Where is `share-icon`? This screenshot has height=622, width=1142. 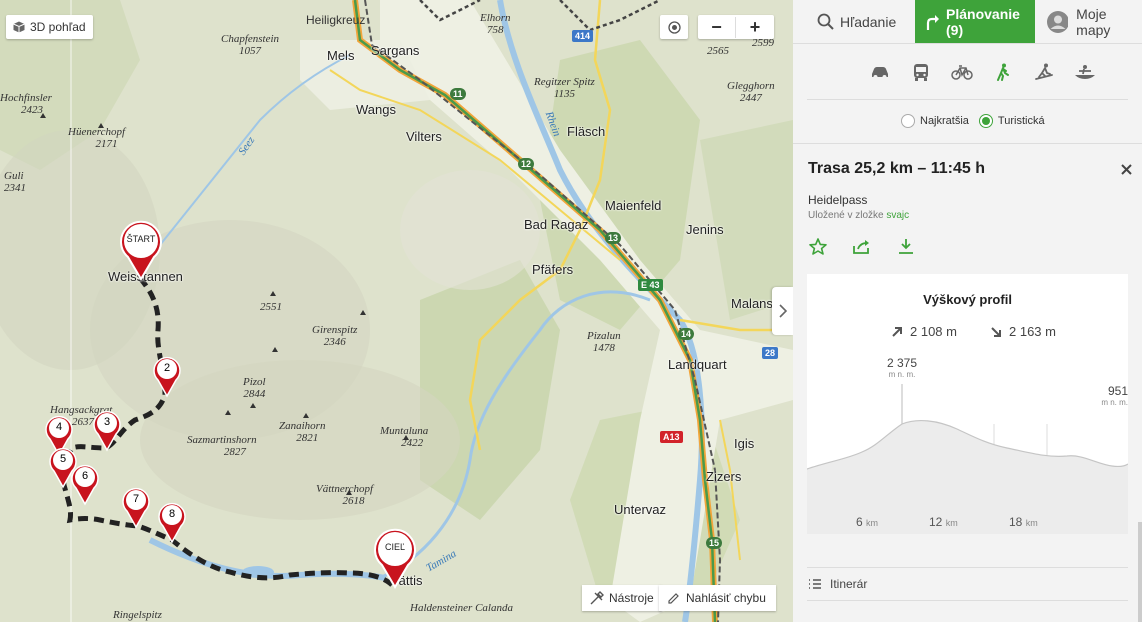 share-icon is located at coordinates (862, 246).